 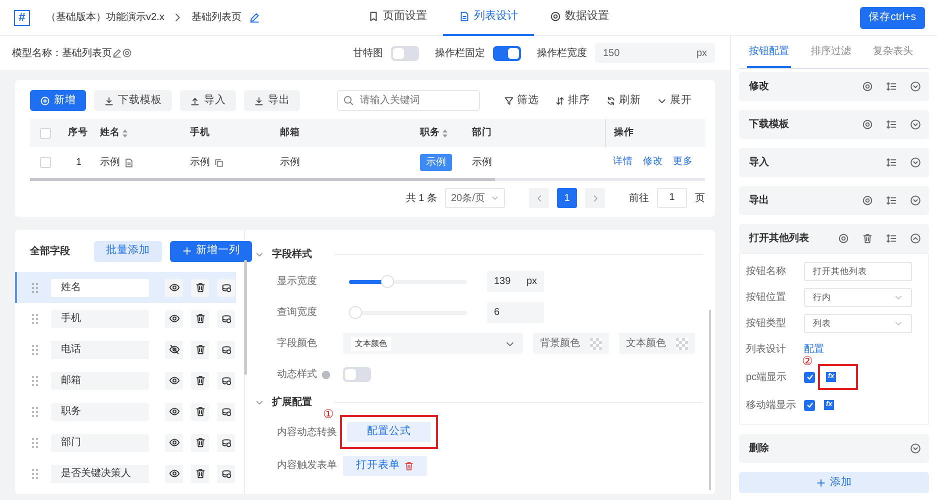 What do you see at coordinates (433, 343) in the screenshot?
I see `color-select: 文本颜色` at bounding box center [433, 343].